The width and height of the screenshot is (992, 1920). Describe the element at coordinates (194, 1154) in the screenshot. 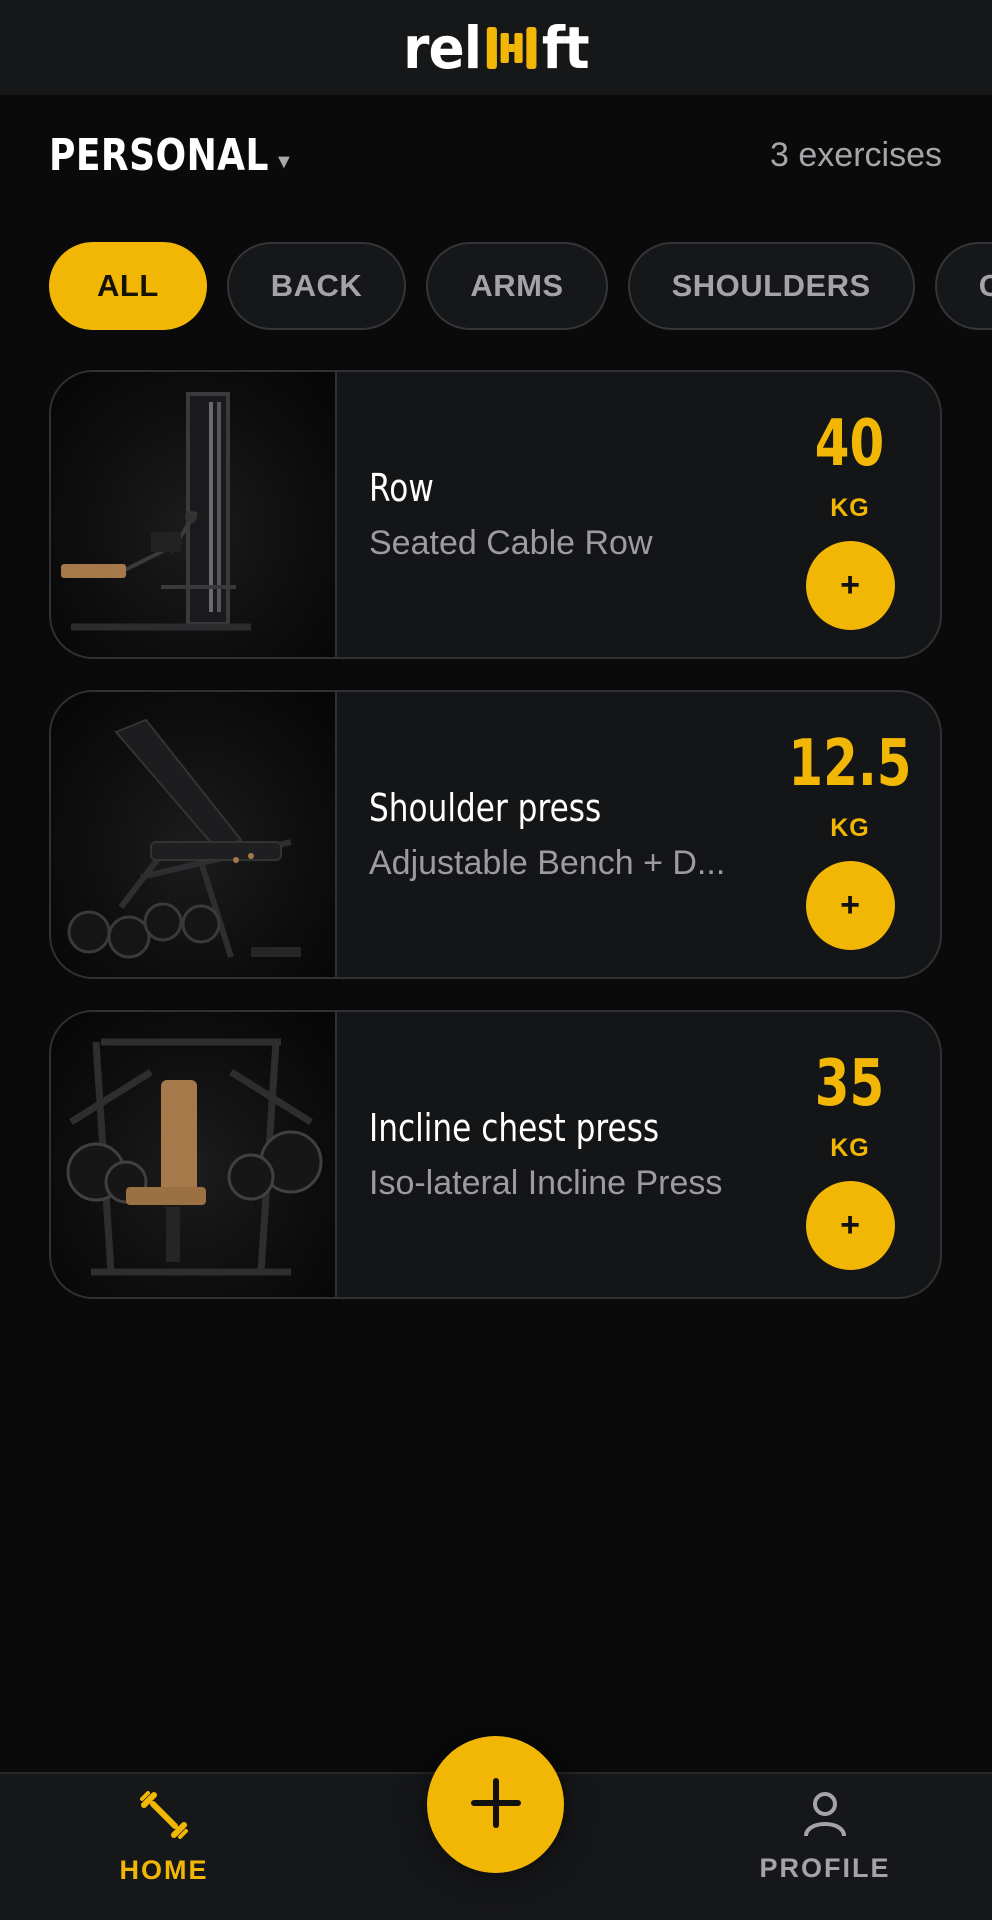

I see `exercise-image-incline-press` at that location.